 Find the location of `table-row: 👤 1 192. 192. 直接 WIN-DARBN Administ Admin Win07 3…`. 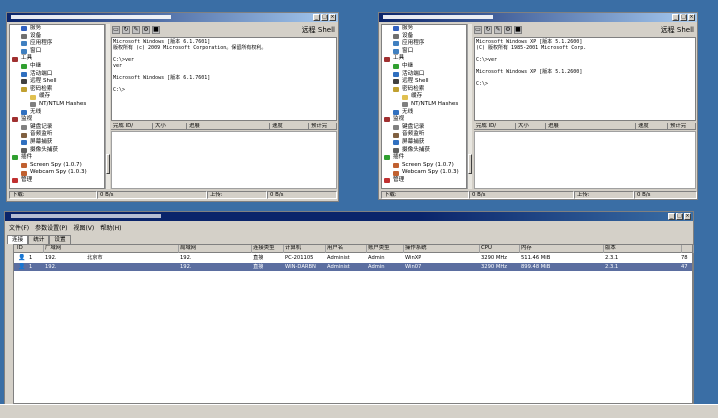

table-row: 👤 1 192. 192. 直接 WIN-DARBN Administ Admin Win07 3… is located at coordinates (353, 267).